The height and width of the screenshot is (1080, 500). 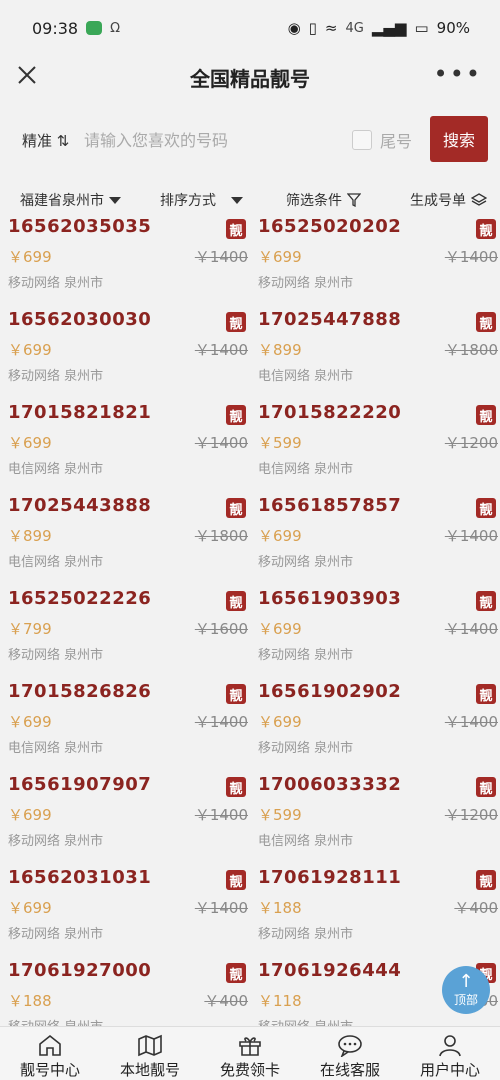 I want to click on nav-item-home: 靓号中心, so click(x=50, y=1053).